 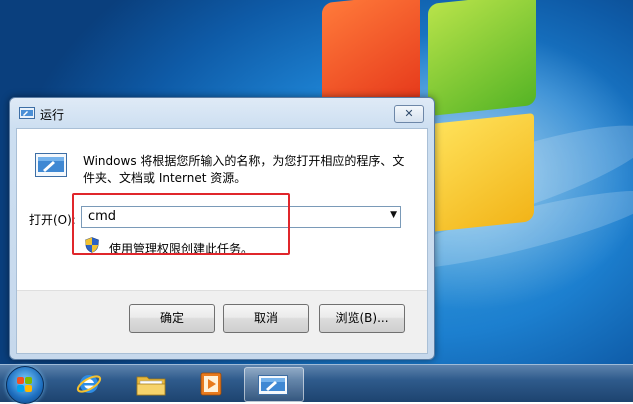 What do you see at coordinates (181, 249) in the screenshot?
I see `admin-note: 使用管理权限创建此任务。` at bounding box center [181, 249].